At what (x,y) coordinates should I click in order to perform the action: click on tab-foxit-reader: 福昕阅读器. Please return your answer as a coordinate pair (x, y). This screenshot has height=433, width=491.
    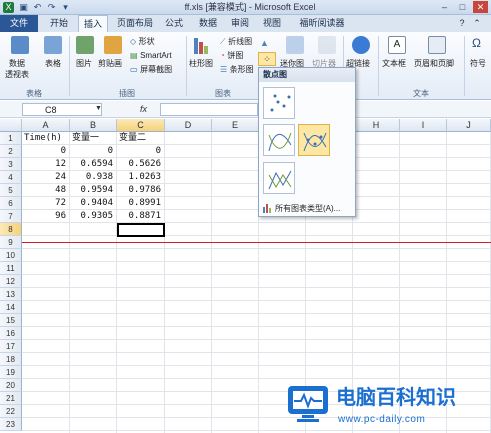
    Looking at the image, I should click on (322, 23).